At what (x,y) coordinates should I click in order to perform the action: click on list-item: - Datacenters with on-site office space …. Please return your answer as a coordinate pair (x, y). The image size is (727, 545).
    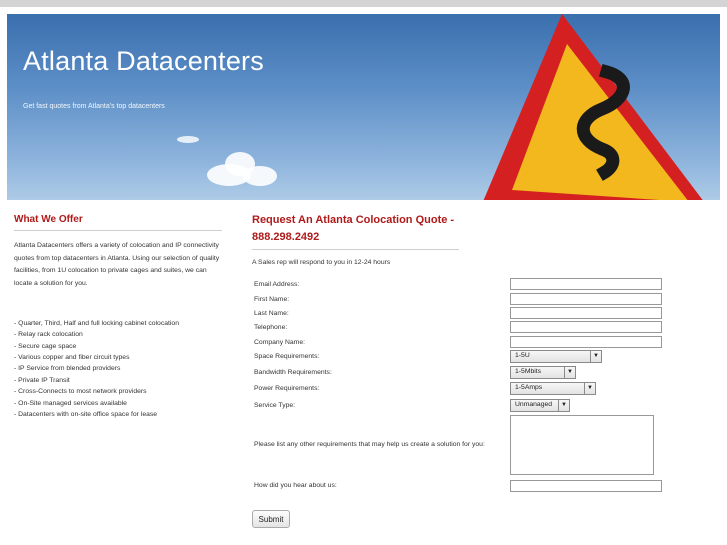
    Looking at the image, I should click on (86, 415).